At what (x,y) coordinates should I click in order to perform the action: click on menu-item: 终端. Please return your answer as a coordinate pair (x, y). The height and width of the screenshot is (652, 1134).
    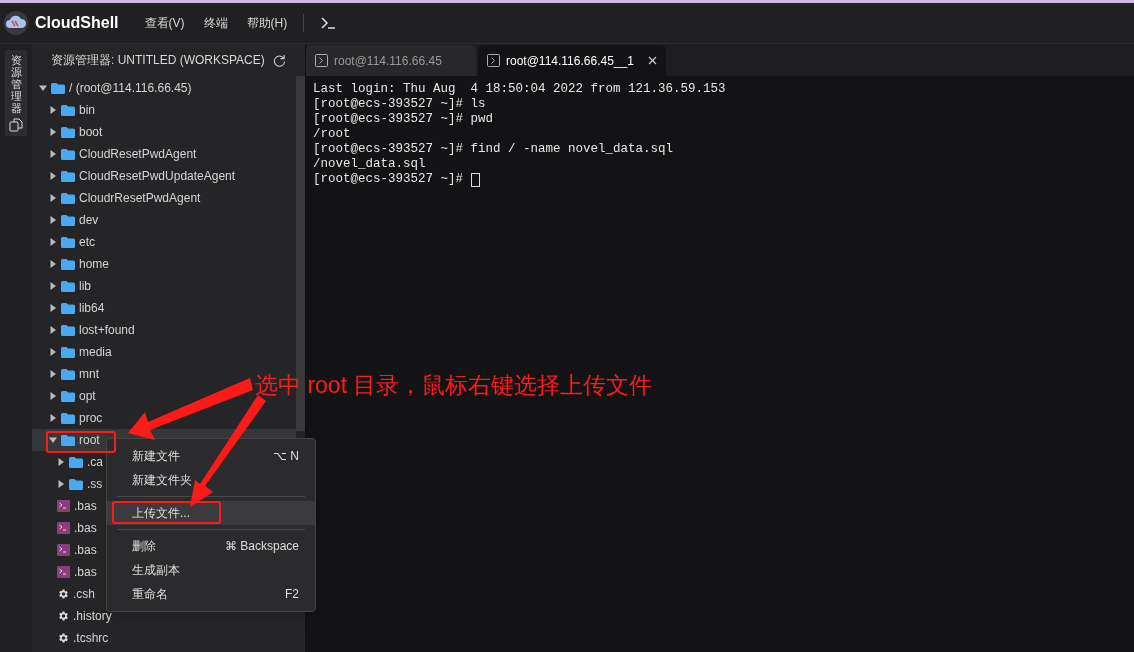
    Looking at the image, I should click on (215, 23).